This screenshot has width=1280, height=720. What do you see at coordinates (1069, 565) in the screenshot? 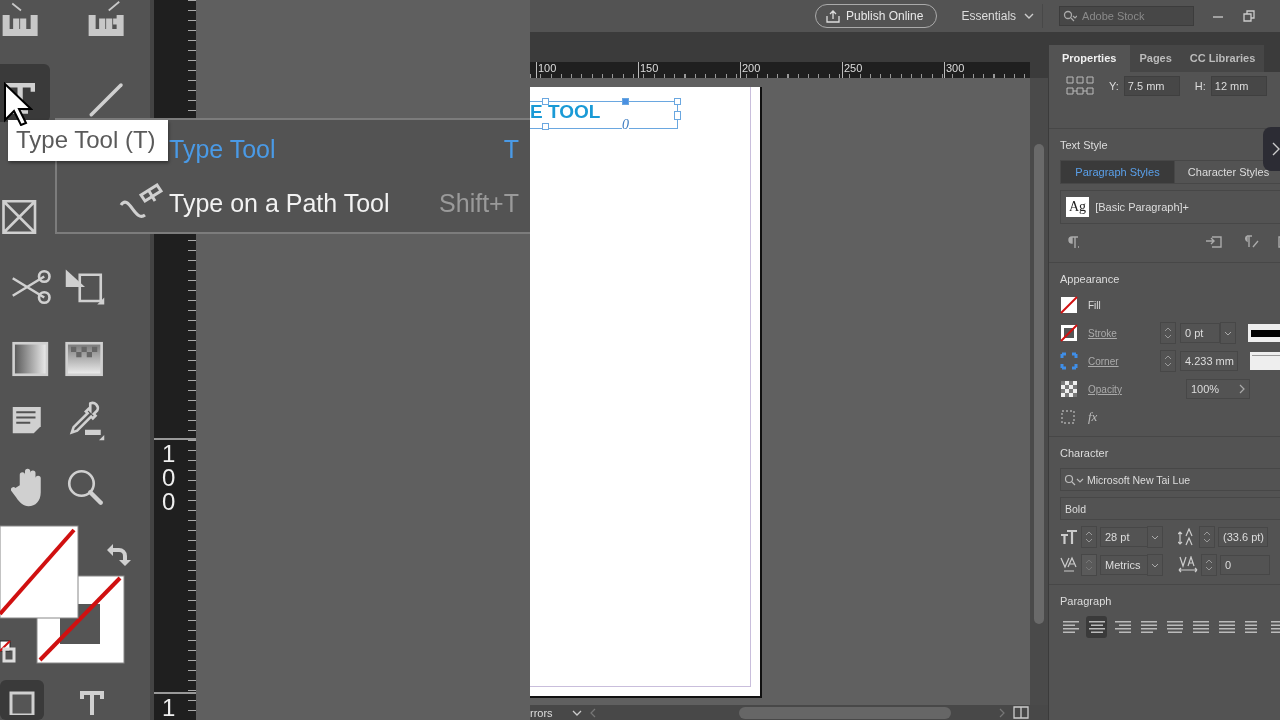
I see `kerning-icon` at bounding box center [1069, 565].